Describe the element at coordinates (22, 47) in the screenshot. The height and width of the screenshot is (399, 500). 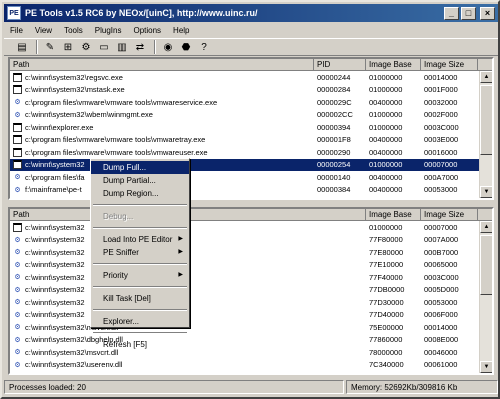
I see `list-icon: ▤` at that location.